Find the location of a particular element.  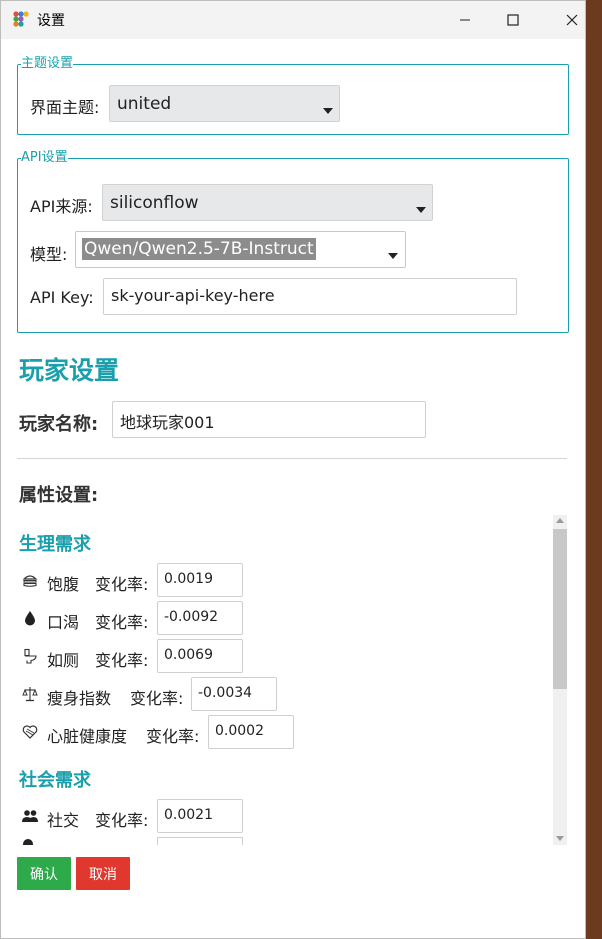

player-name-input: 地球玩家001 is located at coordinates (269, 419).